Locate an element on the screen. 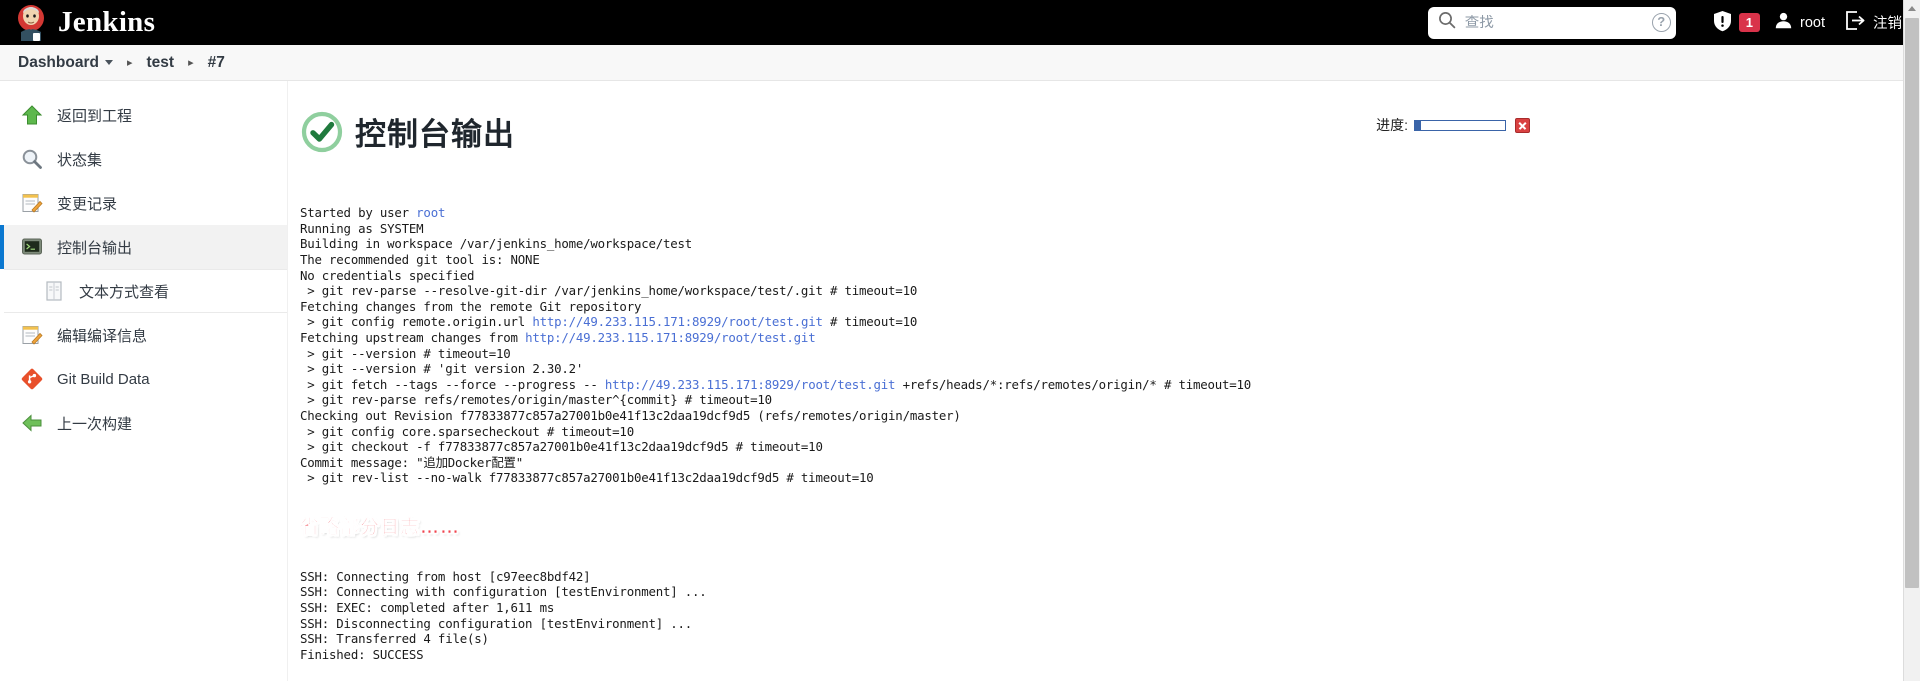 The image size is (1920, 681). sidebar-item-previous-build: 上一次构建 is located at coordinates (143, 423).